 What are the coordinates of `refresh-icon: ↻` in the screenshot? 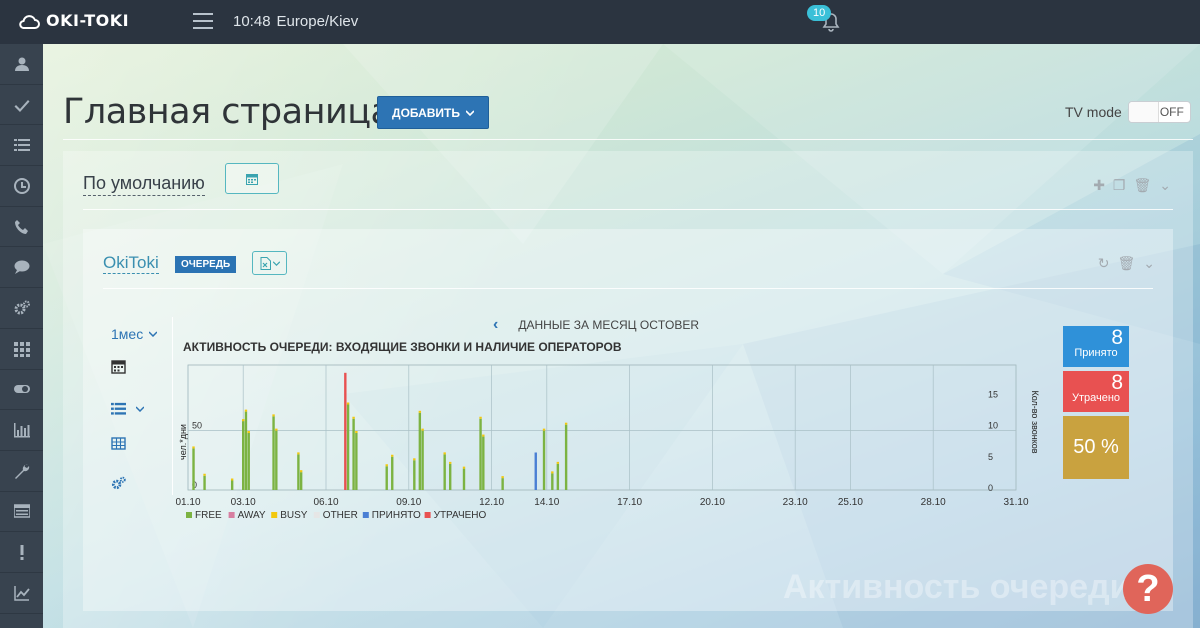 It's located at (1104, 263).